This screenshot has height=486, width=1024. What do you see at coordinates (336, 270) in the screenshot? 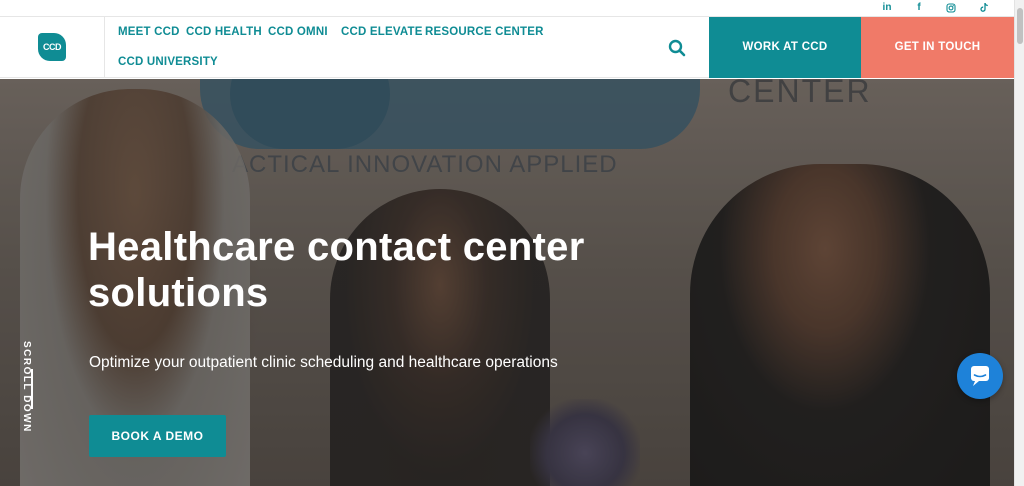
I see `hero-title: Healthcare contact center solutions` at bounding box center [336, 270].